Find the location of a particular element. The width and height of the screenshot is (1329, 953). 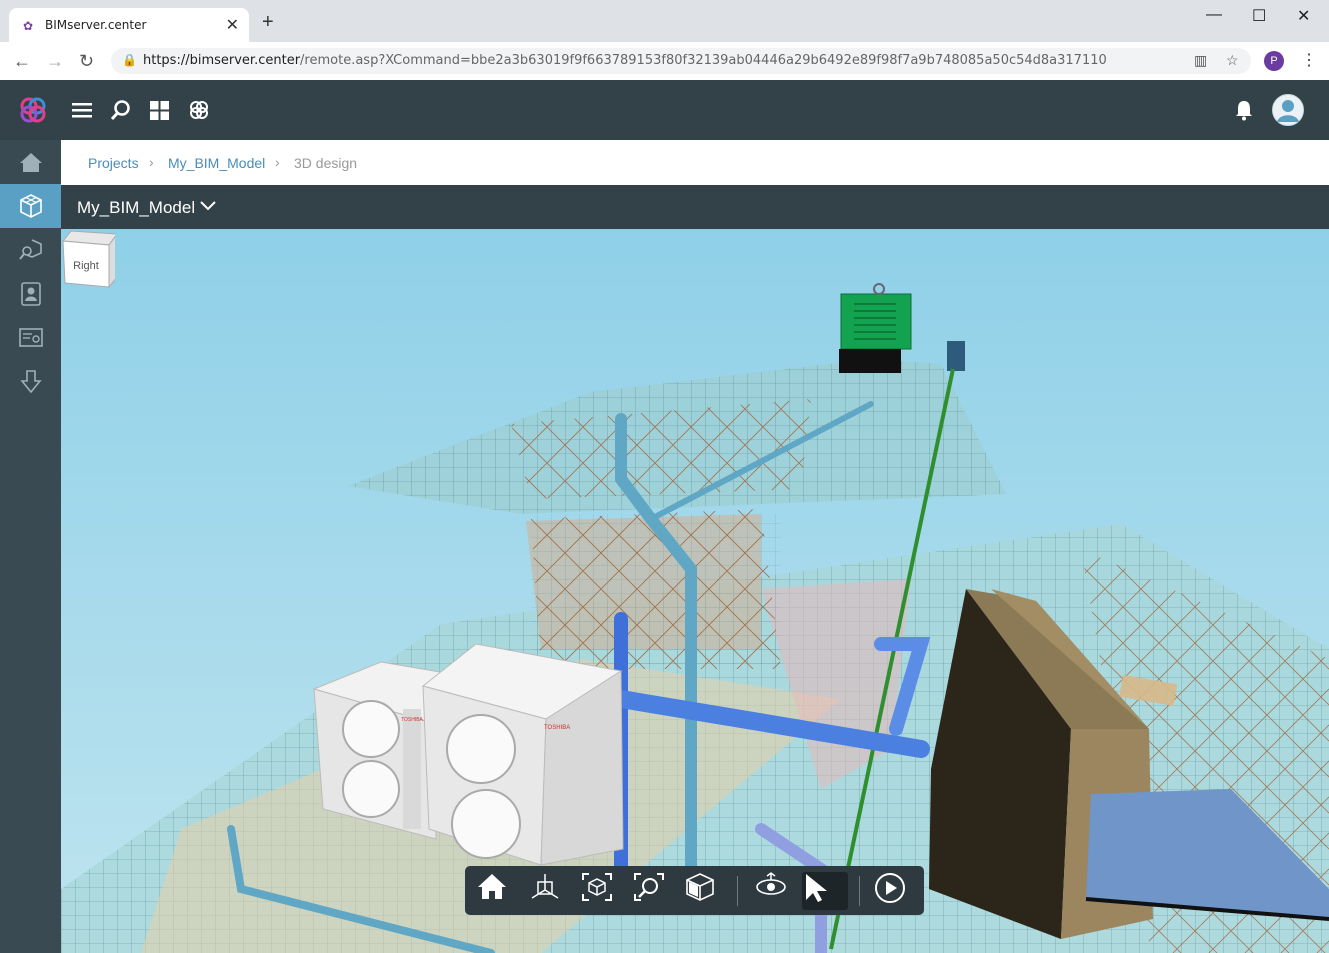

breadcrumb-model: My_BIM_Model is located at coordinates (216, 163).